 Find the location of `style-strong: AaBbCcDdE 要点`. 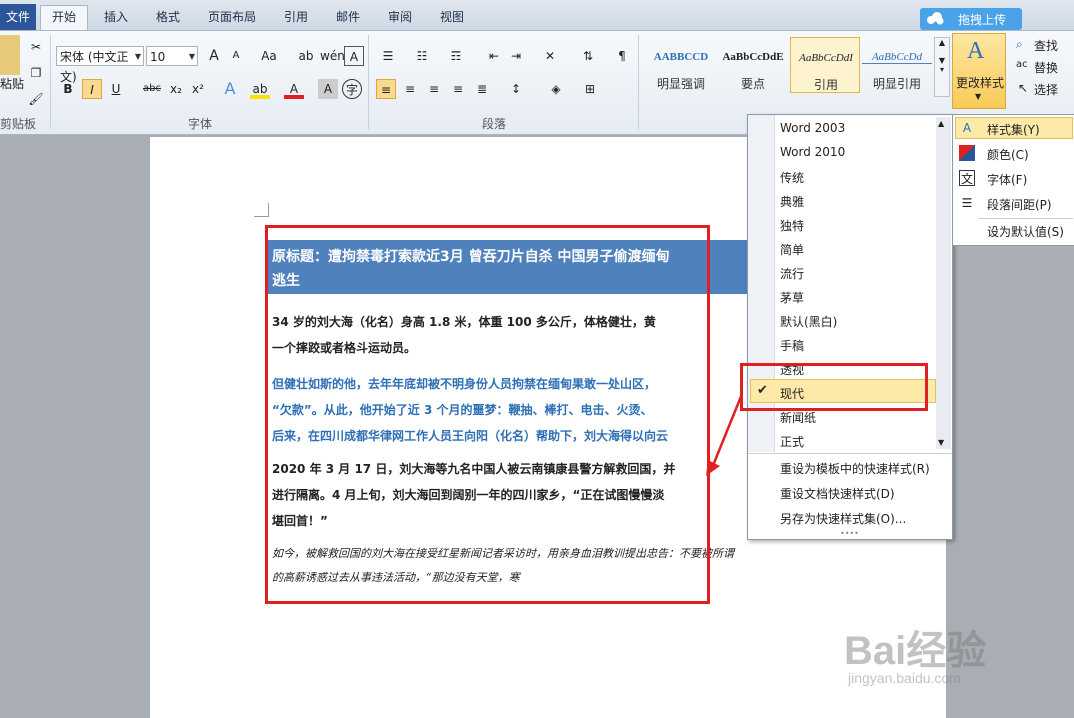

style-strong: AaBbCcDdE 要点 is located at coordinates (753, 65).